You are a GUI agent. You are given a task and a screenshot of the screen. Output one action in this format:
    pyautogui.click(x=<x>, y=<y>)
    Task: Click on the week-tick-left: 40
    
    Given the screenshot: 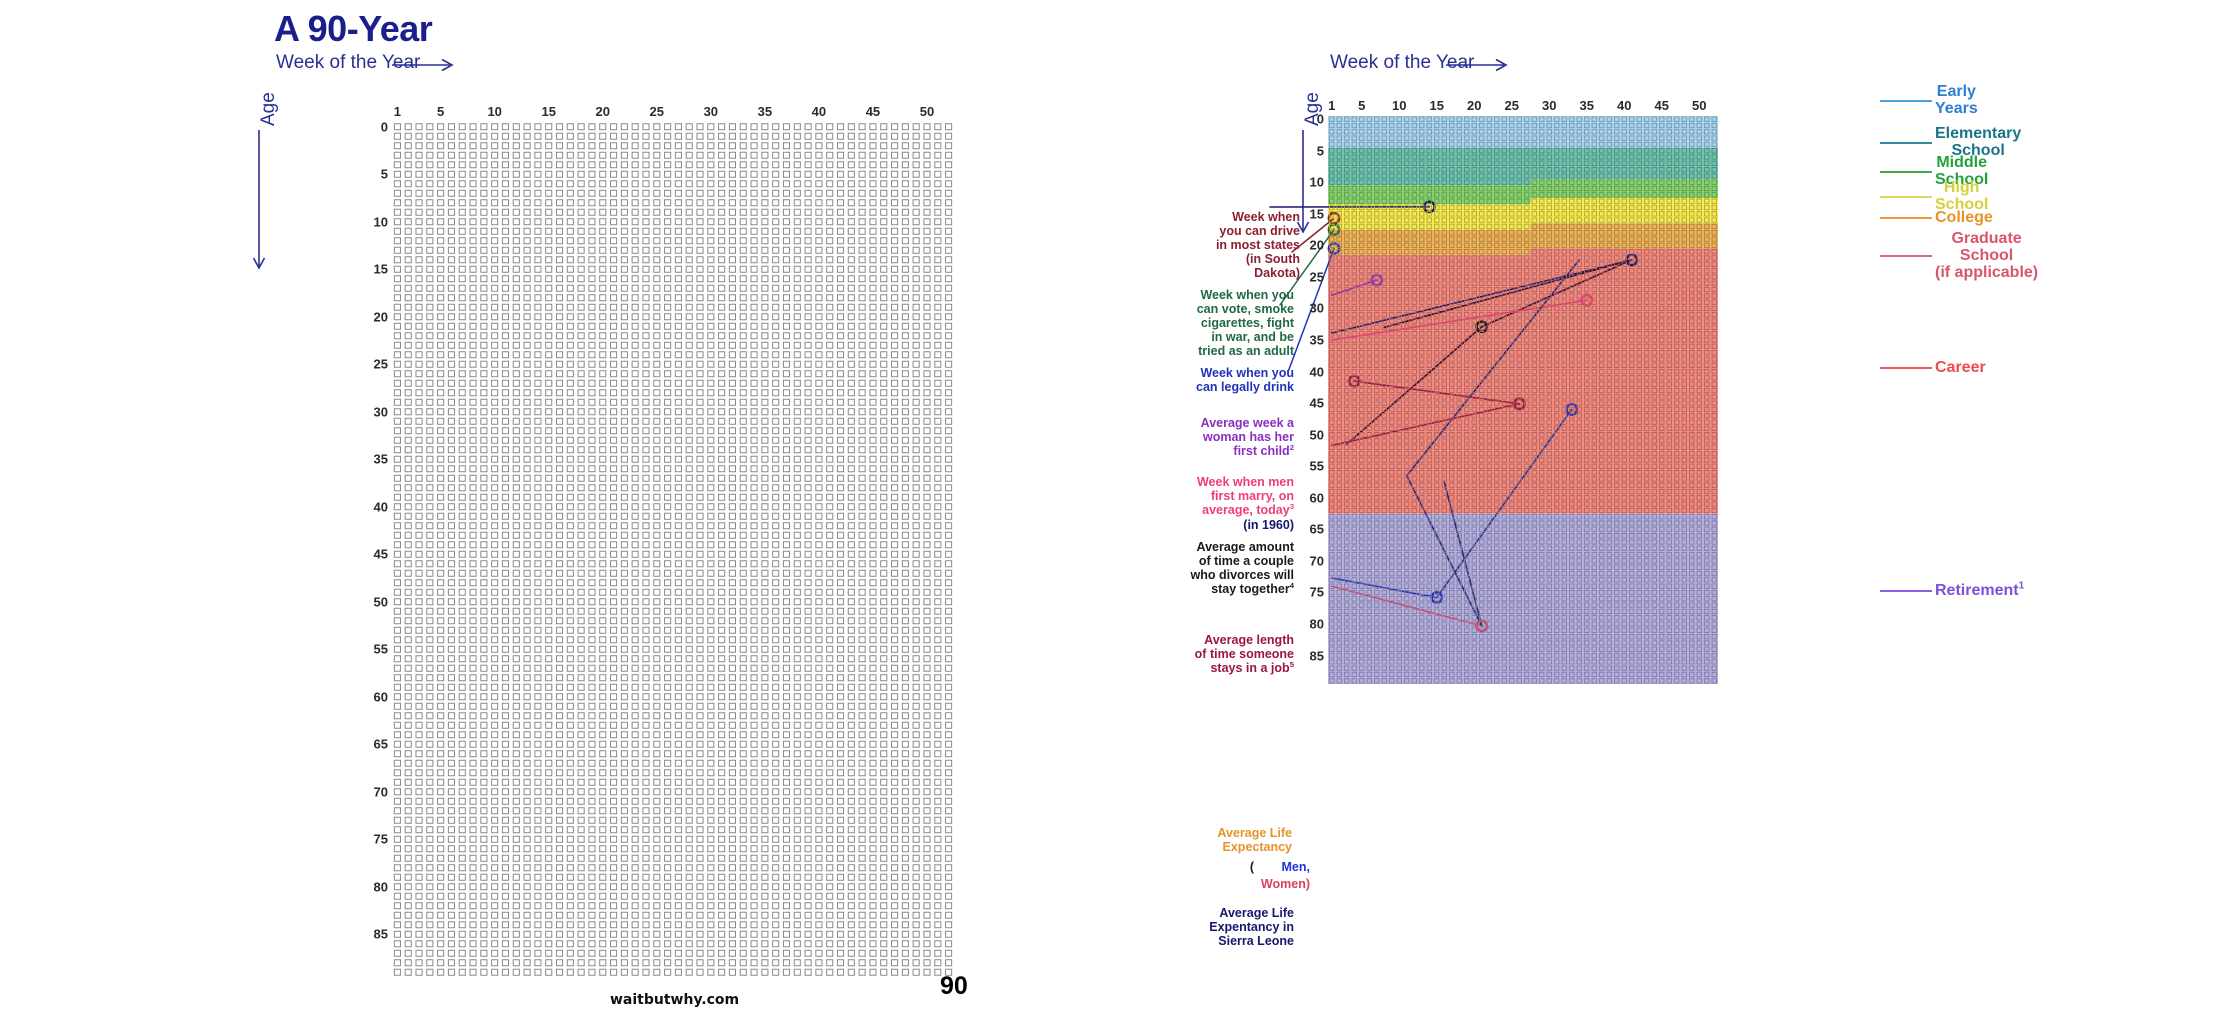 What is the action you would take?
    pyautogui.click(x=819, y=111)
    